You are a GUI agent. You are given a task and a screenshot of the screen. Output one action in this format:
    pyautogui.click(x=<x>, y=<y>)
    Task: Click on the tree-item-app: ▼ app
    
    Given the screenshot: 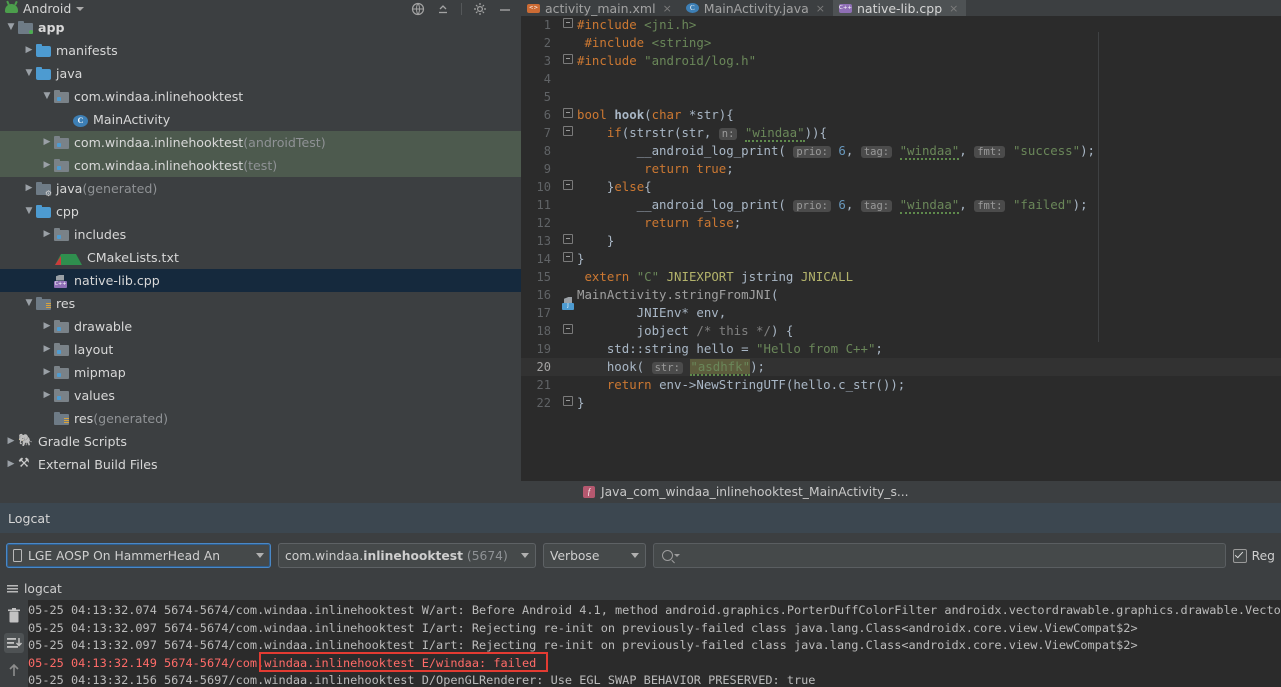 What is the action you would take?
    pyautogui.click(x=260, y=27)
    